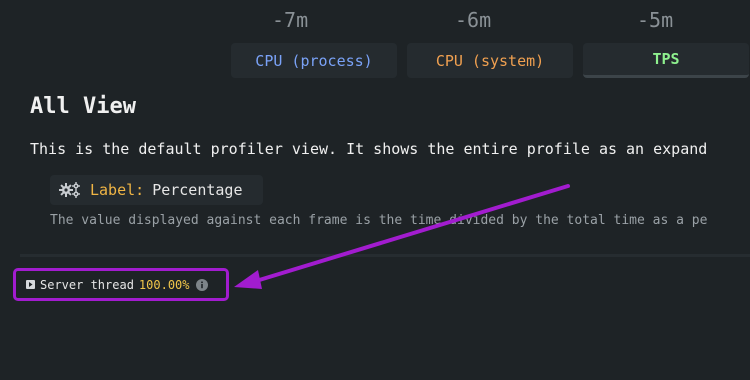  What do you see at coordinates (375, 19) in the screenshot?
I see `timeline-axis: -7m -6m -5m` at bounding box center [375, 19].